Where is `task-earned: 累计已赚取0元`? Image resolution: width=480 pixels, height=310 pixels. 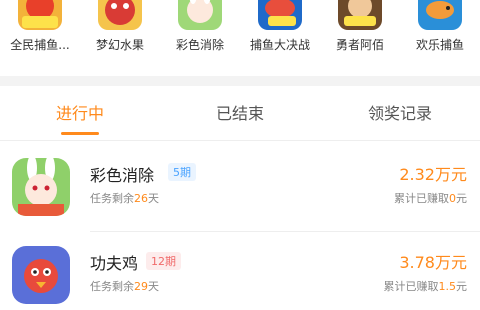 task-earned: 累计已赚取0元 is located at coordinates (430, 198).